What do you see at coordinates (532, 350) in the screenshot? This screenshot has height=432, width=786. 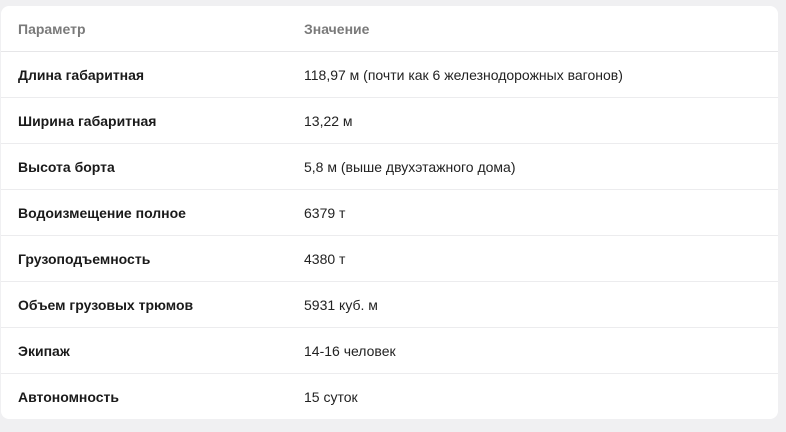 I see `value-cell: 14-16 человек` at bounding box center [532, 350].